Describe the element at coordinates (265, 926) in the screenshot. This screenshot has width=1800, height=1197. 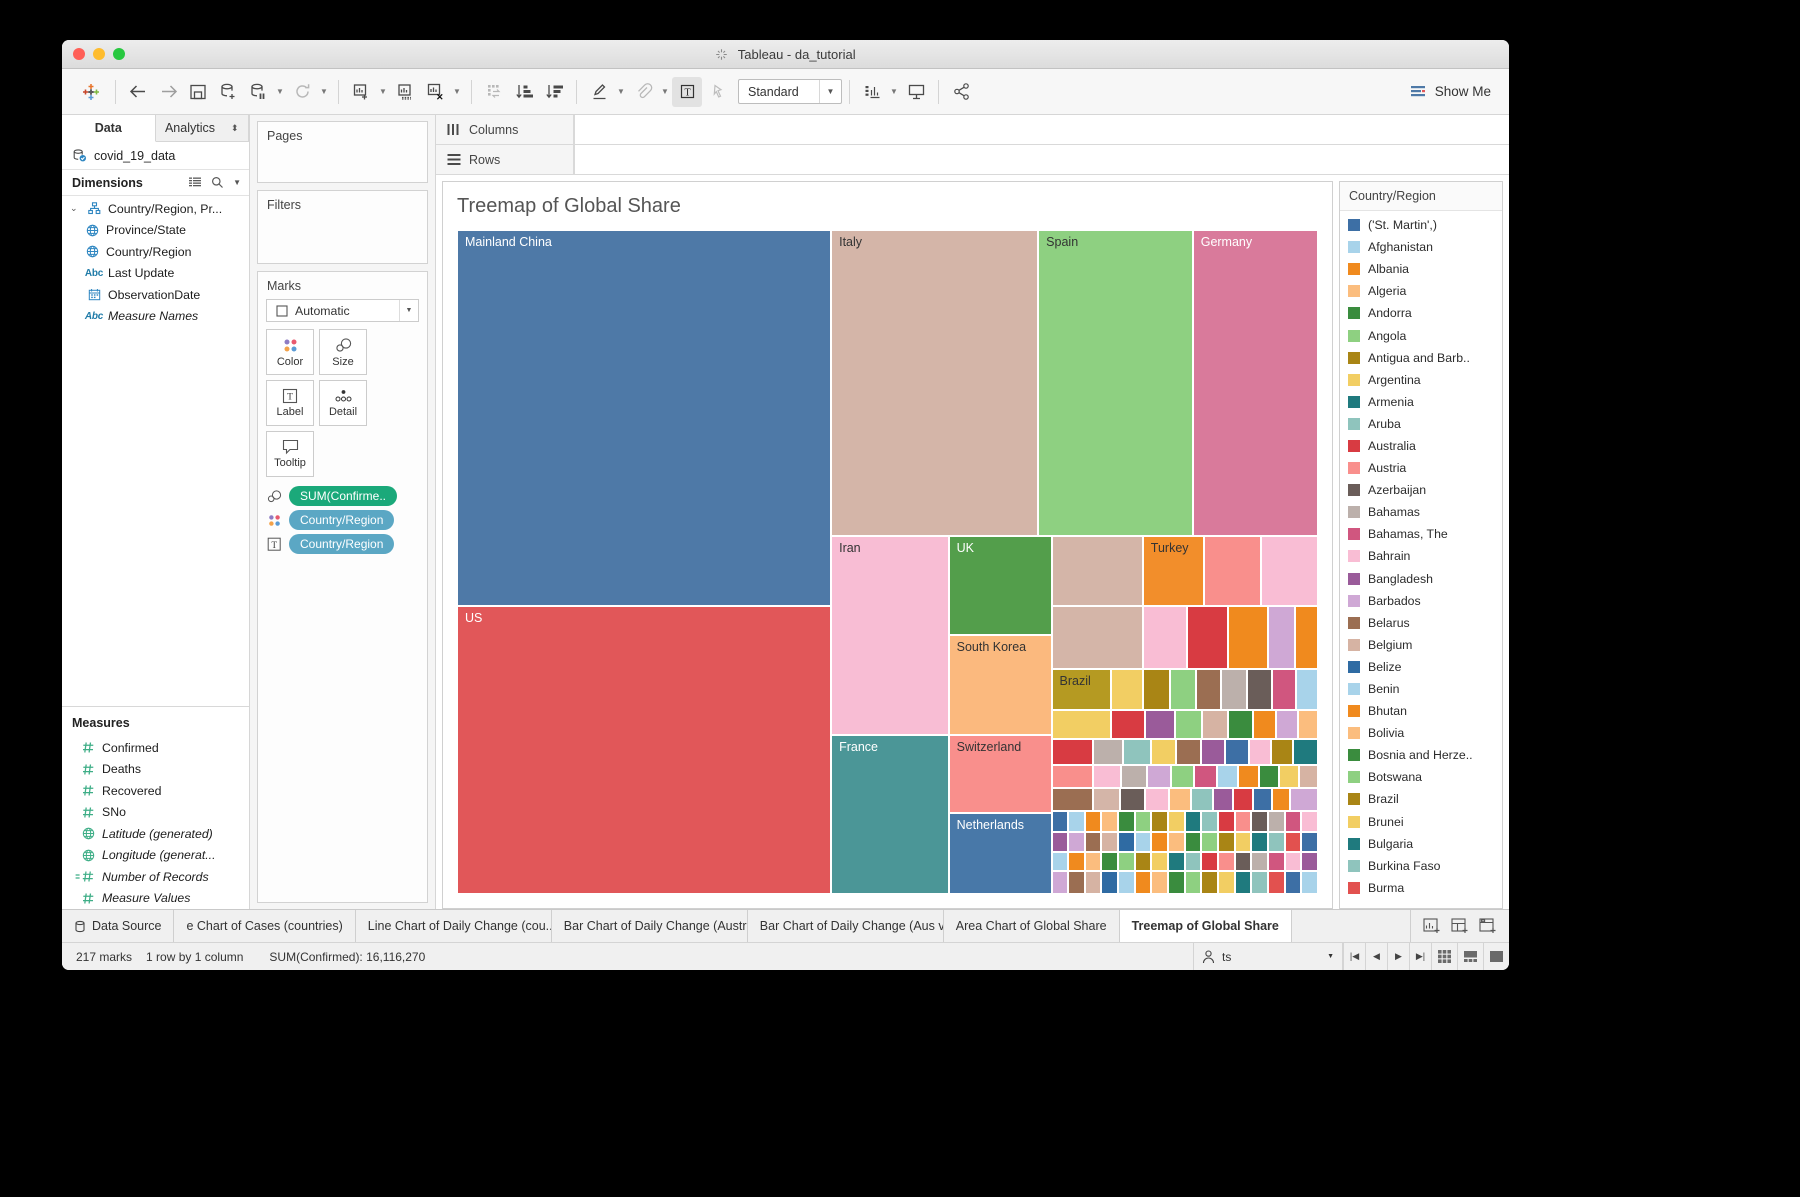
I see `worksheet-tab: e Chart of Cases (countries)` at that location.